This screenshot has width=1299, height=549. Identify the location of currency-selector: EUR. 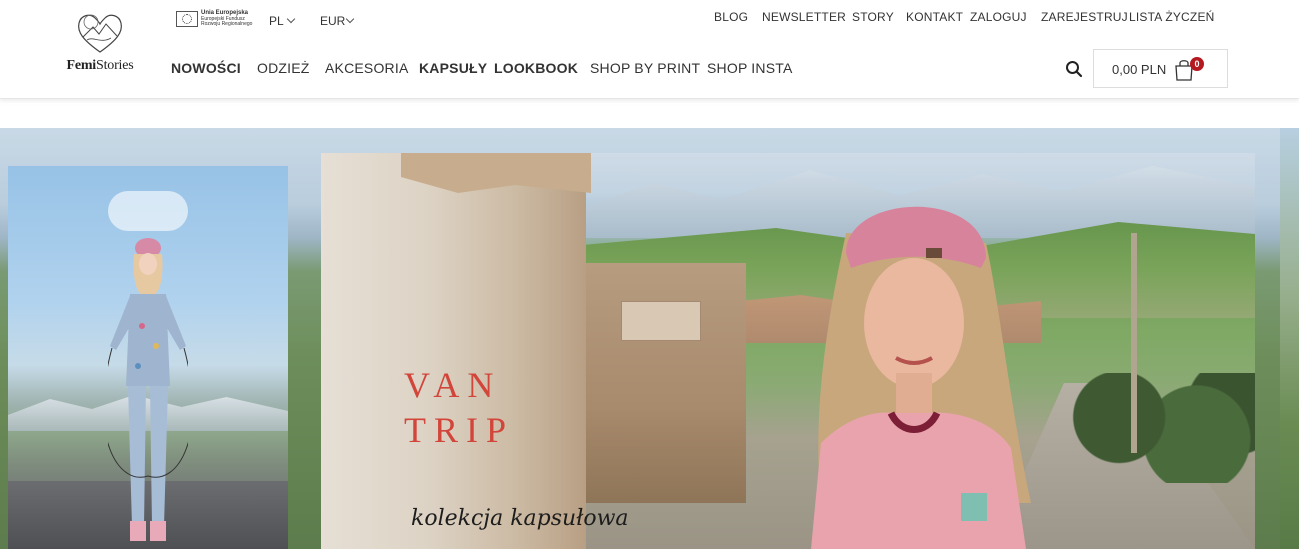
(337, 21).